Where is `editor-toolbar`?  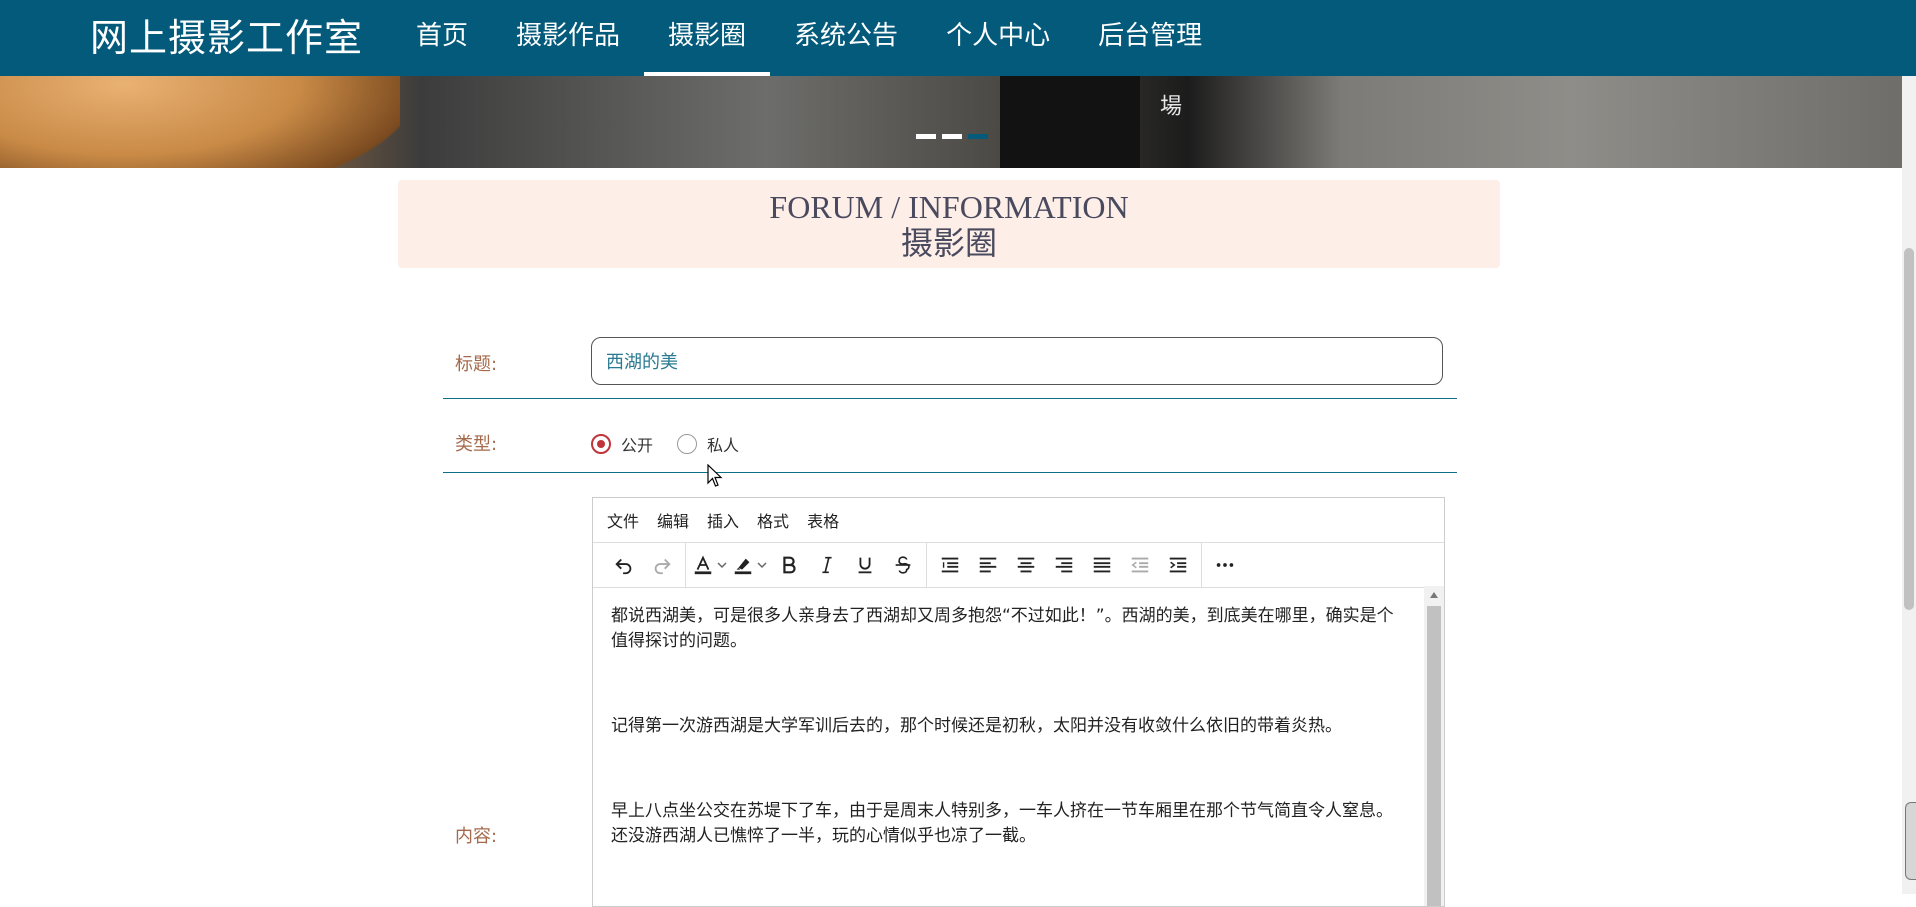 editor-toolbar is located at coordinates (1018, 565).